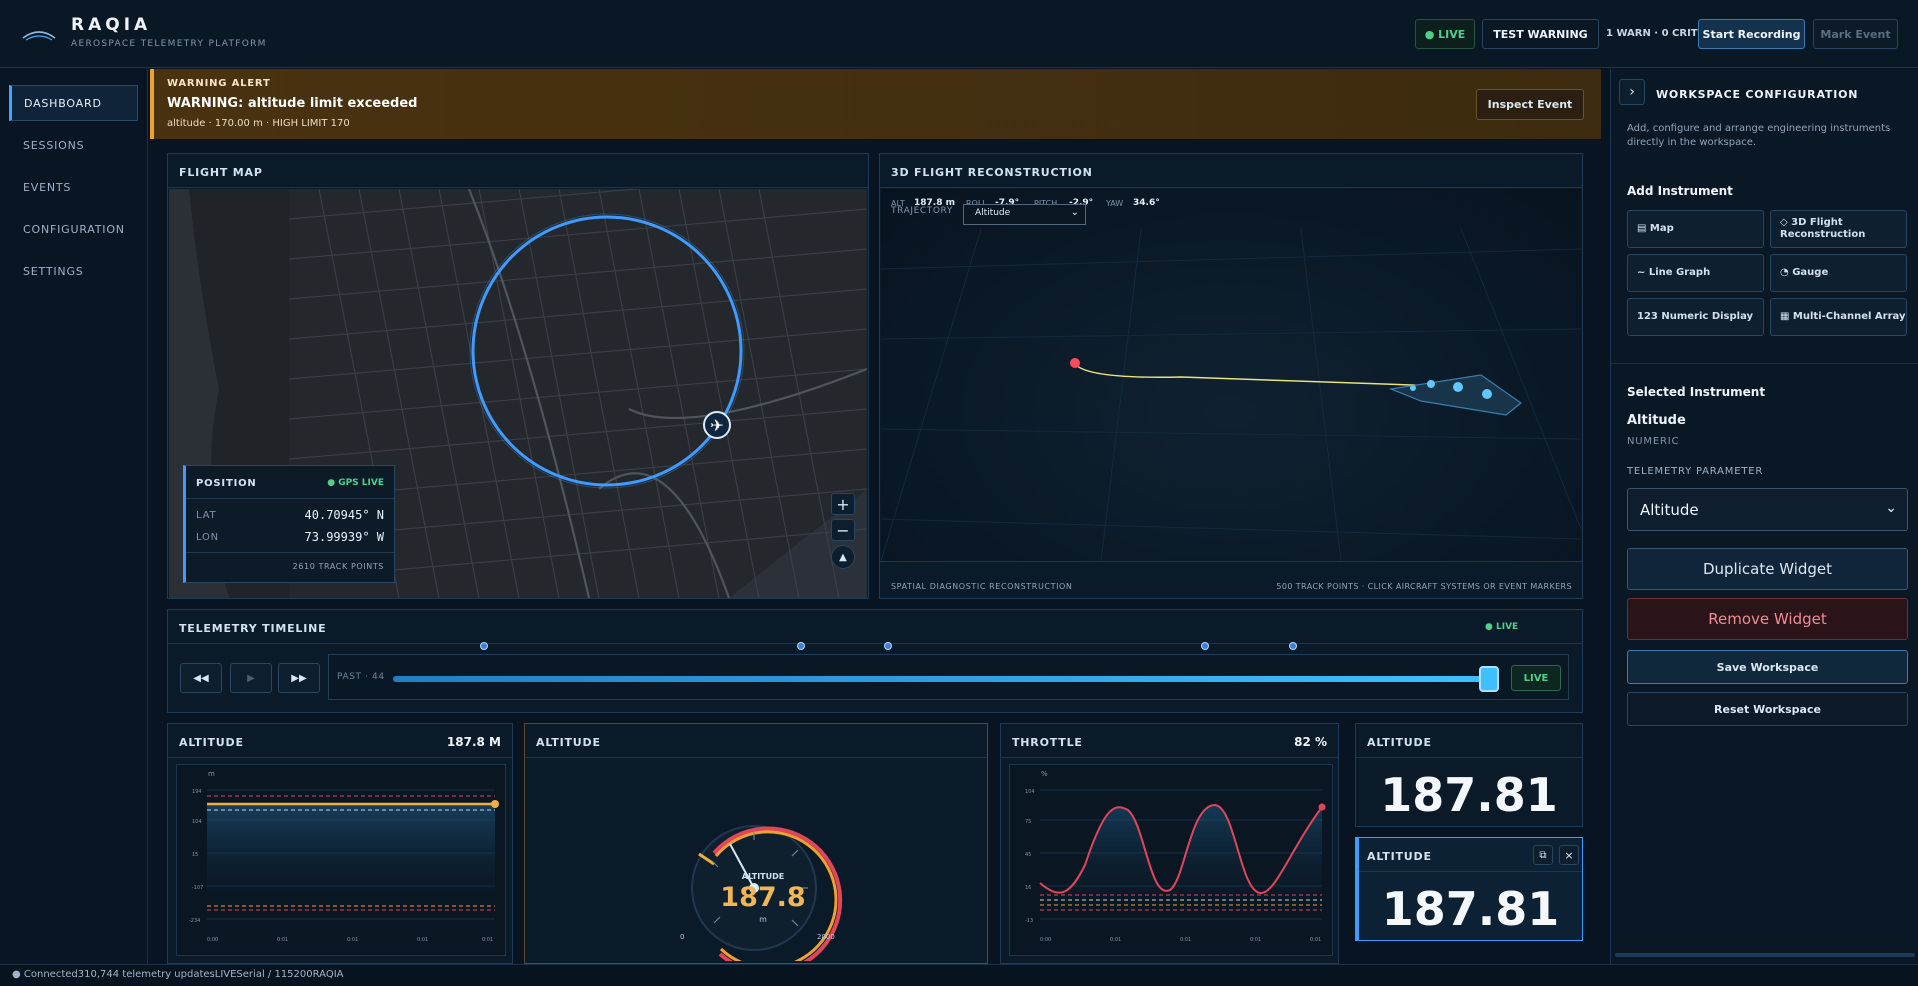 This screenshot has height=986, width=1918. What do you see at coordinates (341, 860) in the screenshot?
I see `altitude-line-chart: 194 104 15 -107 -234 0:00 0:01 0:01 0:01 0:01 m` at bounding box center [341, 860].